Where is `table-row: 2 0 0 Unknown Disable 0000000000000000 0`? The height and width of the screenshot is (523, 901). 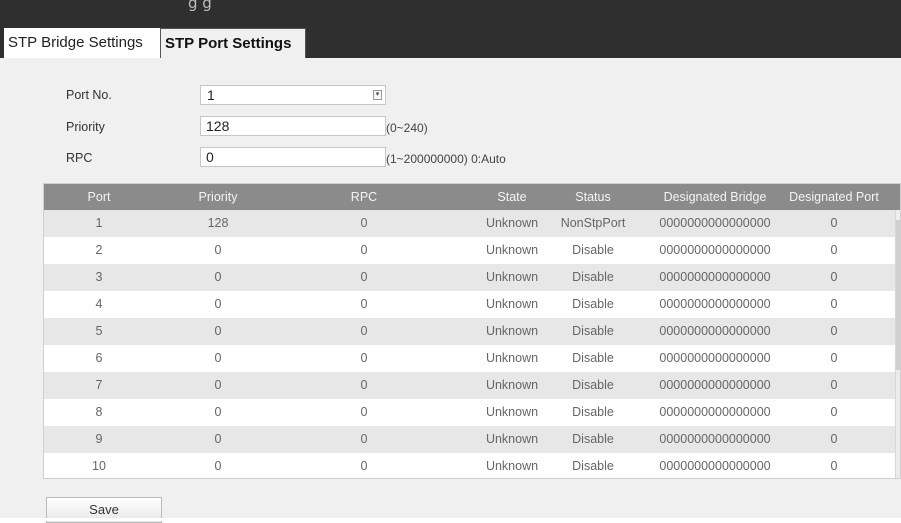
table-row: 2 0 0 Unknown Disable 0000000000000000 0 is located at coordinates (472, 250).